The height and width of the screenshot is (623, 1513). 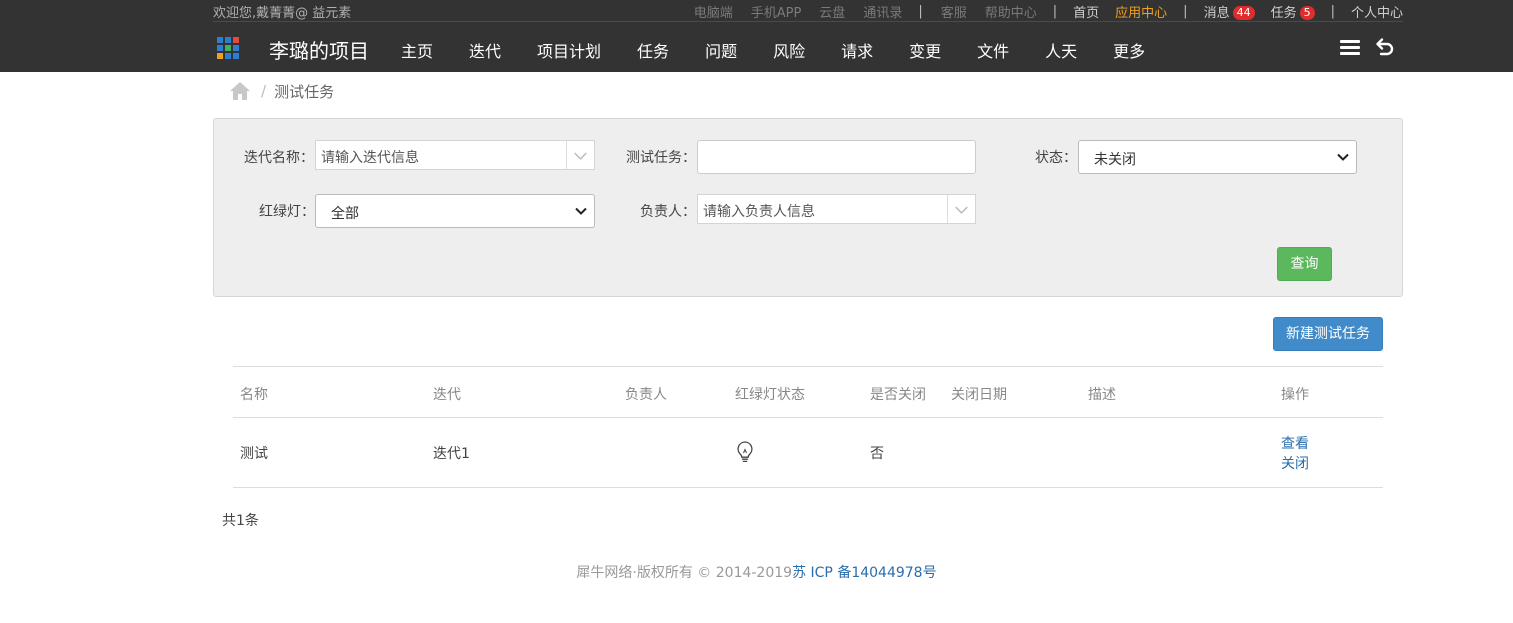 What do you see at coordinates (857, 50) in the screenshot?
I see `nav-item-request: 请求` at bounding box center [857, 50].